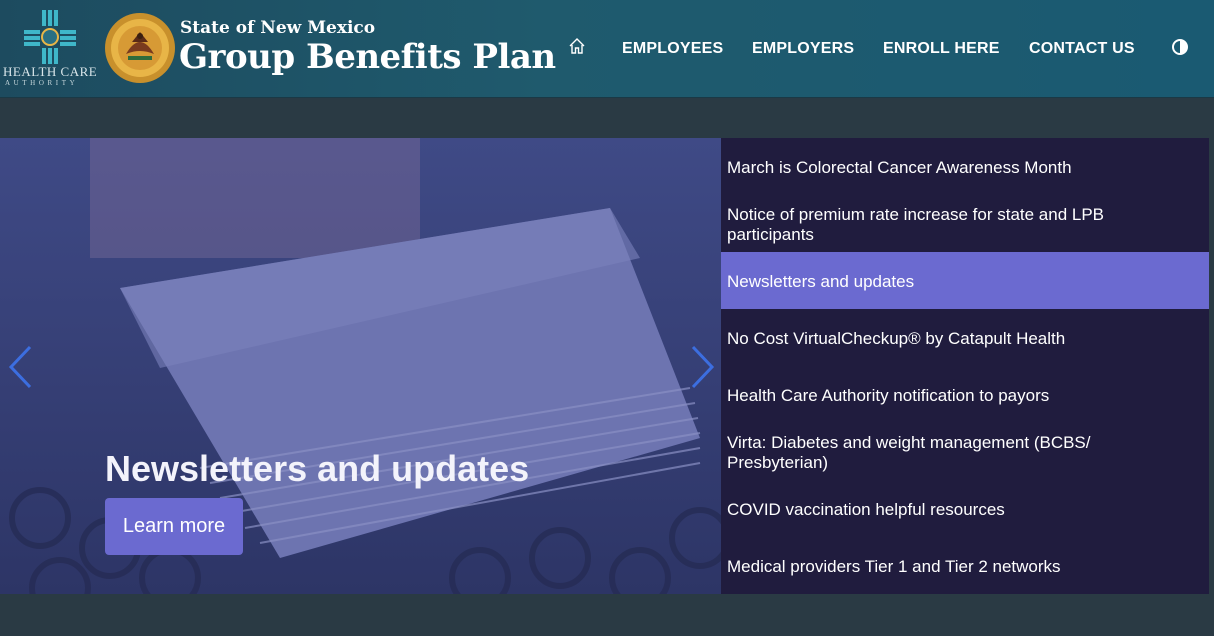 Image resolution: width=1214 pixels, height=636 pixels. What do you see at coordinates (941, 49) in the screenshot?
I see `nav-enroll-here: ENROLL HERE` at bounding box center [941, 49].